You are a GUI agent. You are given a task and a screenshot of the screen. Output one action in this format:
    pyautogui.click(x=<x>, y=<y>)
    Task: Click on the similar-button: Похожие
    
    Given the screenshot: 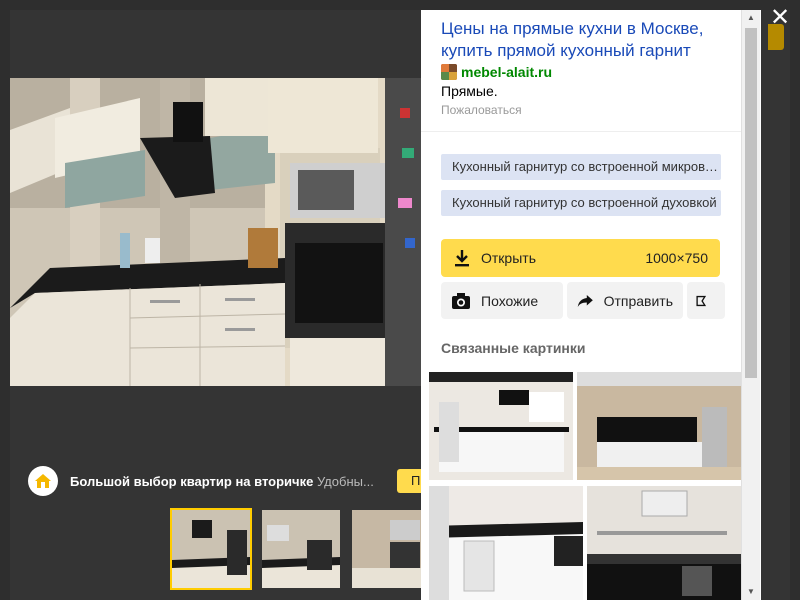 What is the action you would take?
    pyautogui.click(x=502, y=300)
    